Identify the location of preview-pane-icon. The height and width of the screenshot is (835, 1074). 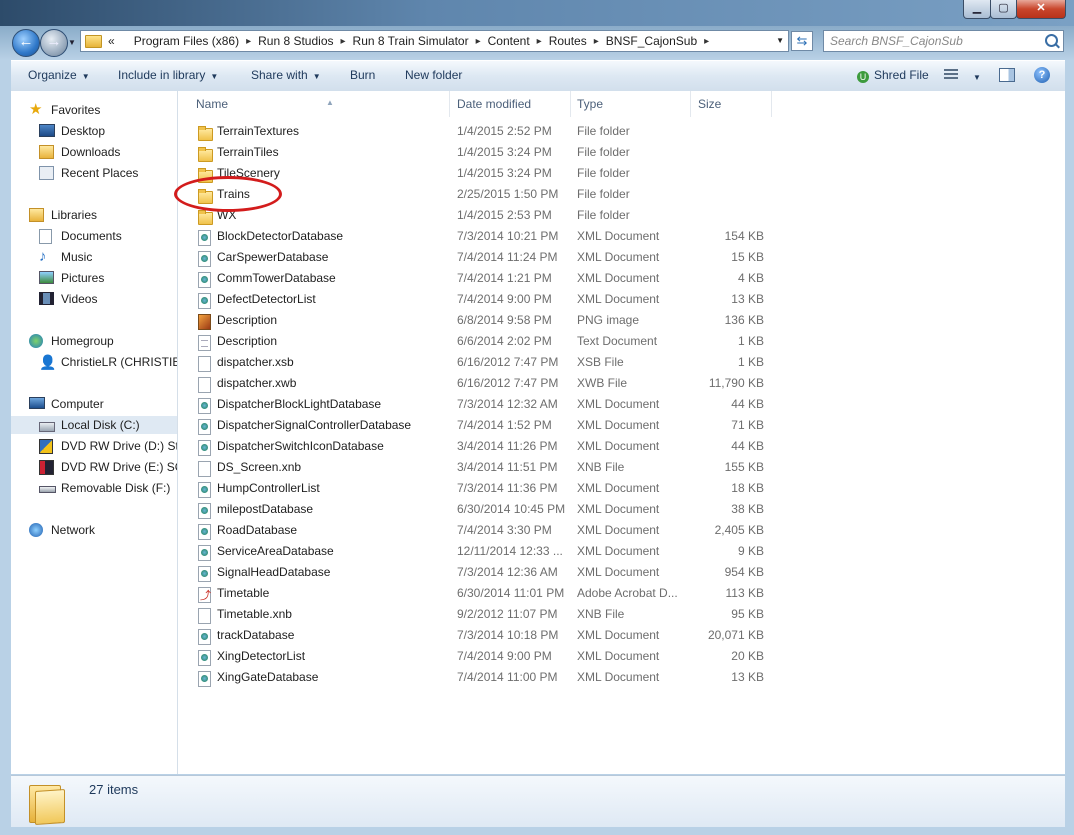
(1007, 75).